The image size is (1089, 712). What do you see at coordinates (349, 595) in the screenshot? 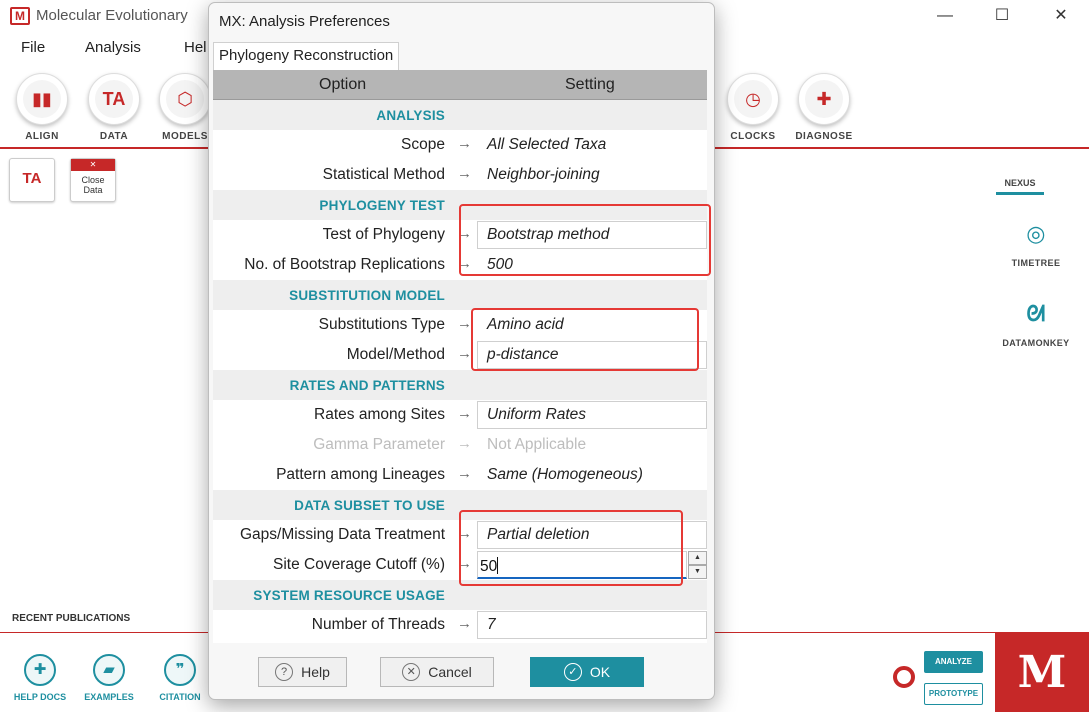
I see `section-title: SYSTEM RESOURCE USAGE` at bounding box center [349, 595].